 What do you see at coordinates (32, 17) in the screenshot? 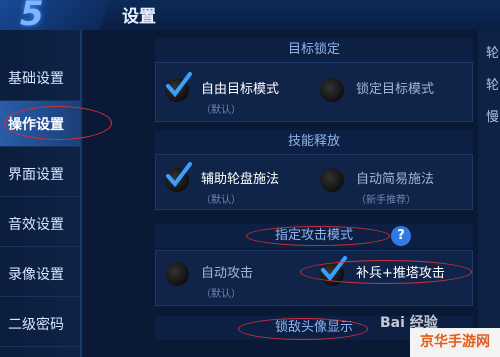
I see `logo-number: 5` at bounding box center [32, 17].